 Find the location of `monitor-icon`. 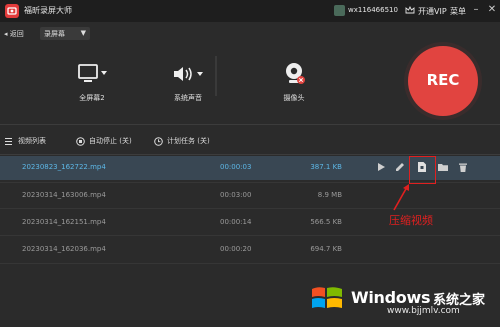

monitor-icon is located at coordinates (92, 73).